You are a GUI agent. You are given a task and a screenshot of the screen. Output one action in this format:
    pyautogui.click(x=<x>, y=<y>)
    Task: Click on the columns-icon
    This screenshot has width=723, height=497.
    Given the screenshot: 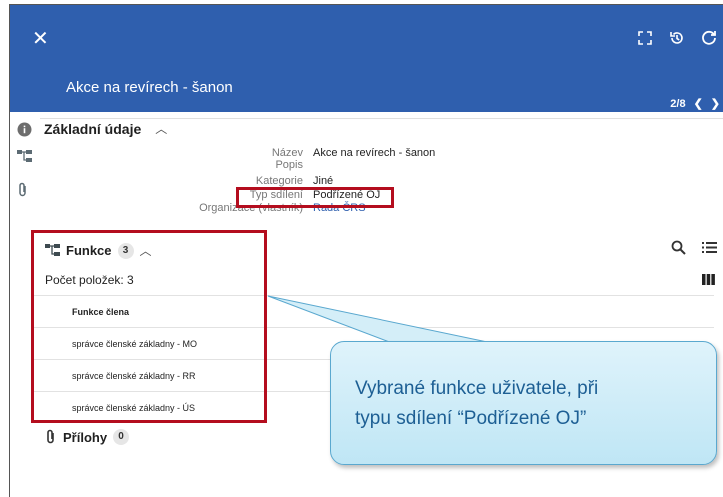 What is the action you would take?
    pyautogui.click(x=708, y=279)
    